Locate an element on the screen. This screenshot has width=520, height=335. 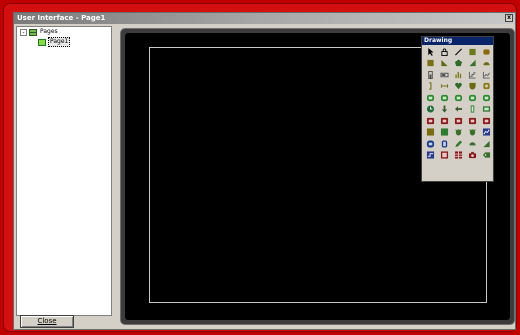
button-c-tool is located at coordinates (458, 121).